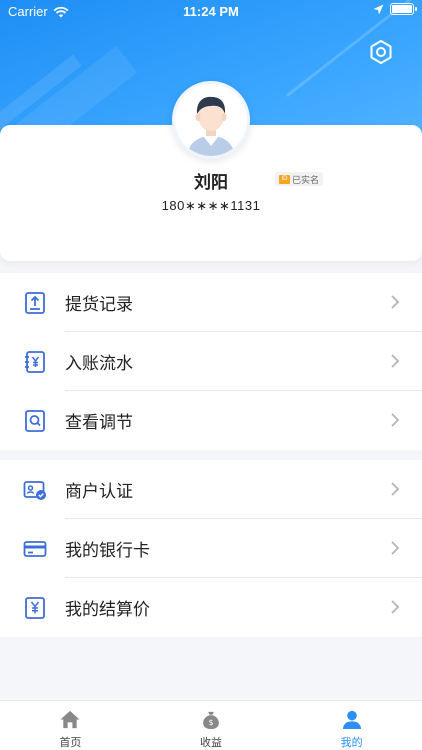  I want to click on menu-item-label: 查看调节, so click(99, 422).